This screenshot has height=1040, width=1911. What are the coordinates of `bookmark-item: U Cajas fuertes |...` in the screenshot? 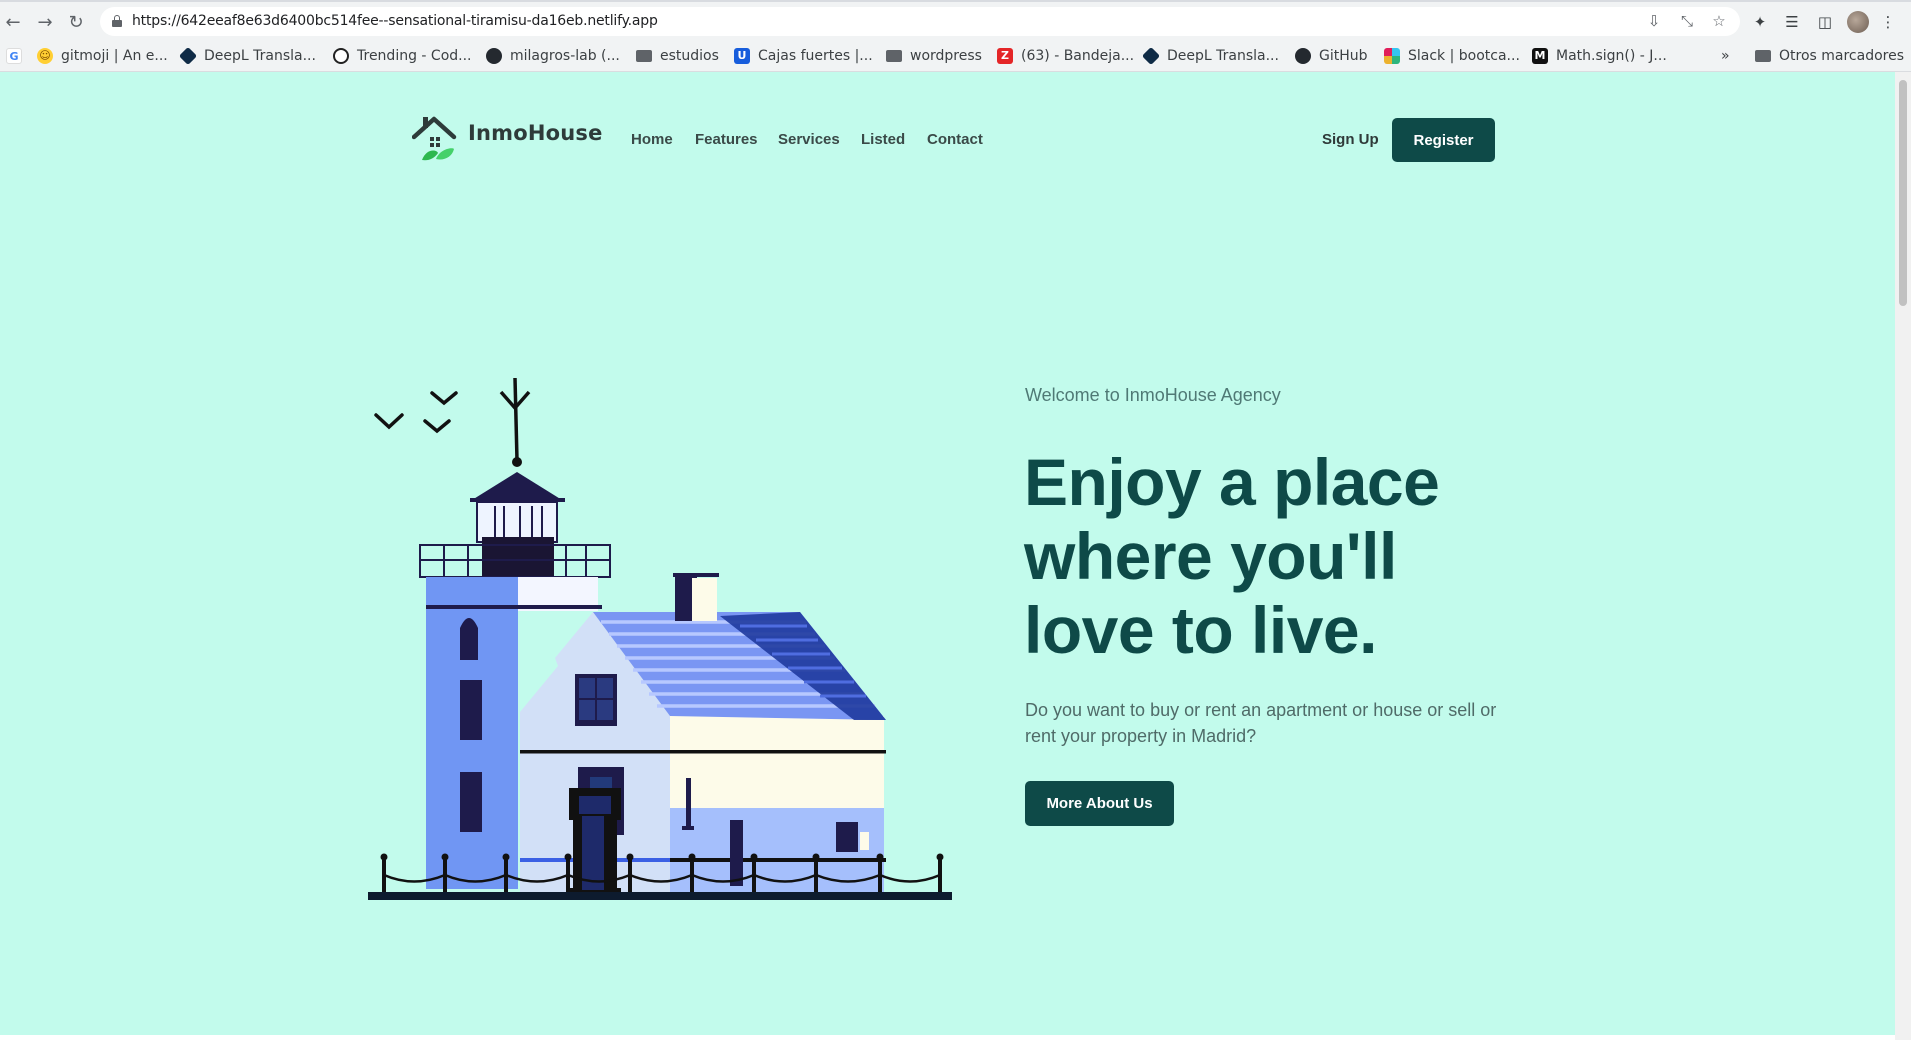 It's located at (803, 56).